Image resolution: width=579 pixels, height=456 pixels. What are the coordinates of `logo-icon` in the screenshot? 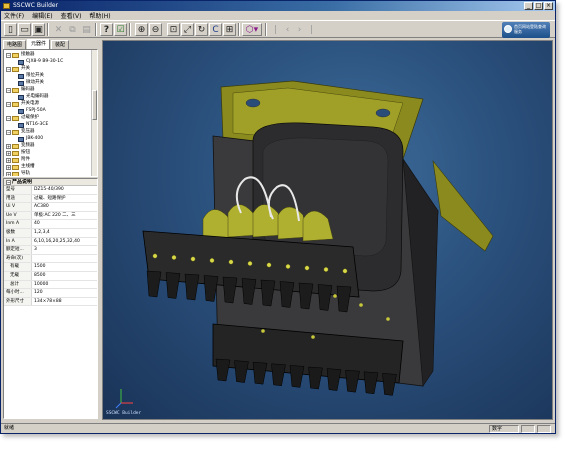 It's located at (508, 29).